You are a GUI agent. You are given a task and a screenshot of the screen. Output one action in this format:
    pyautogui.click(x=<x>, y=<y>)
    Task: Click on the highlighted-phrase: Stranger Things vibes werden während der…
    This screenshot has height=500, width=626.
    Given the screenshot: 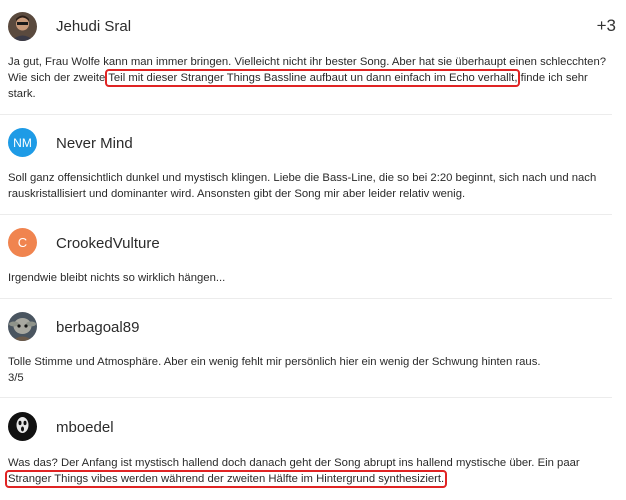 What is the action you would take?
    pyautogui.click(x=226, y=479)
    